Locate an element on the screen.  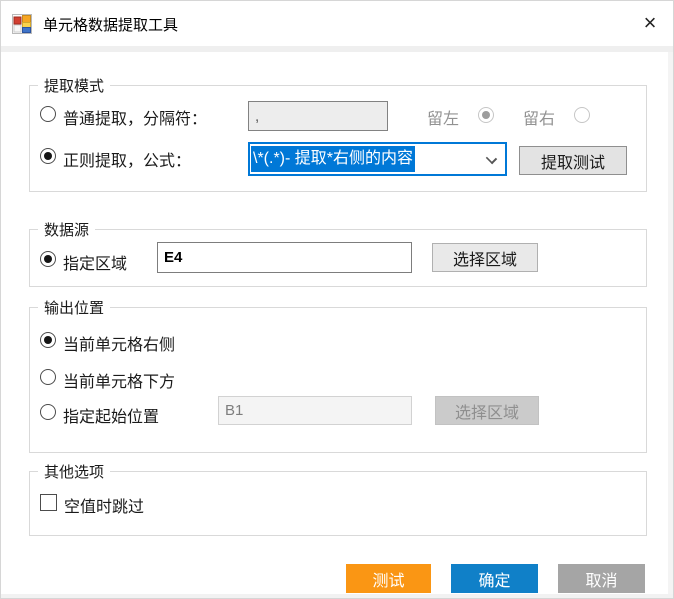
radio-right-of-cell is located at coordinates (48, 340).